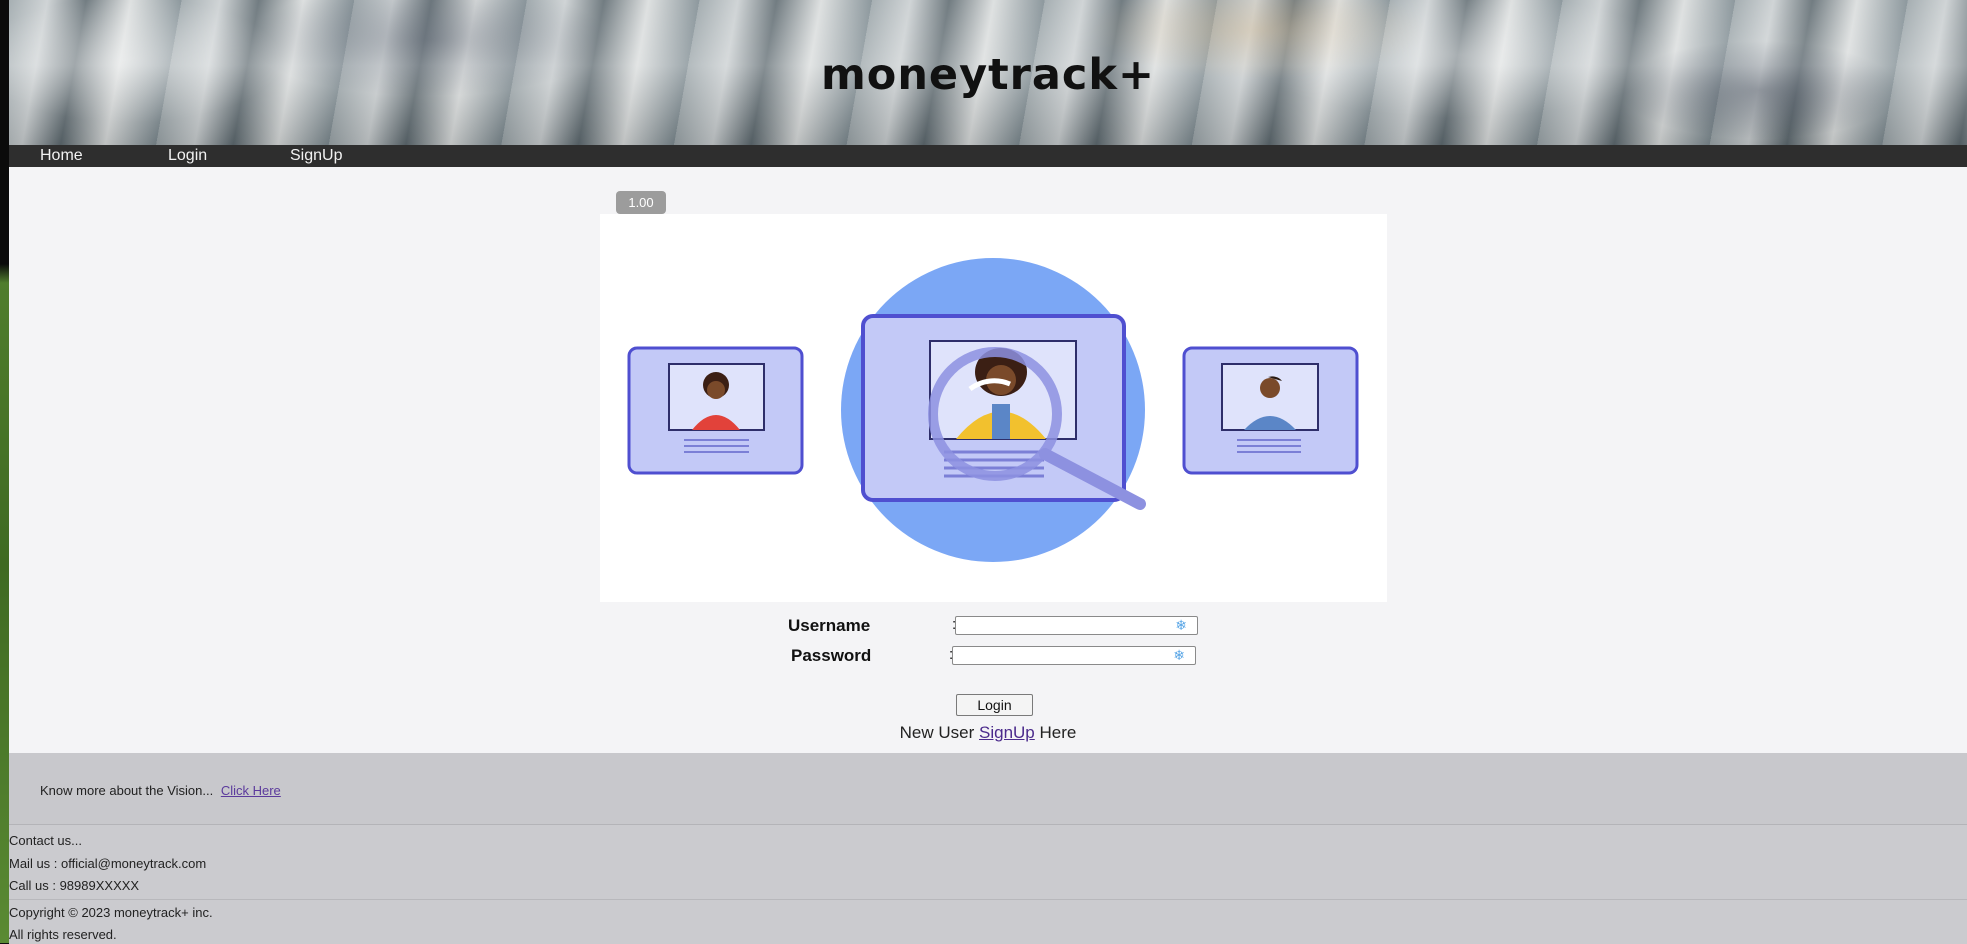 The height and width of the screenshot is (944, 1967). Describe the element at coordinates (994, 705) in the screenshot. I see `login-button: Login` at that location.